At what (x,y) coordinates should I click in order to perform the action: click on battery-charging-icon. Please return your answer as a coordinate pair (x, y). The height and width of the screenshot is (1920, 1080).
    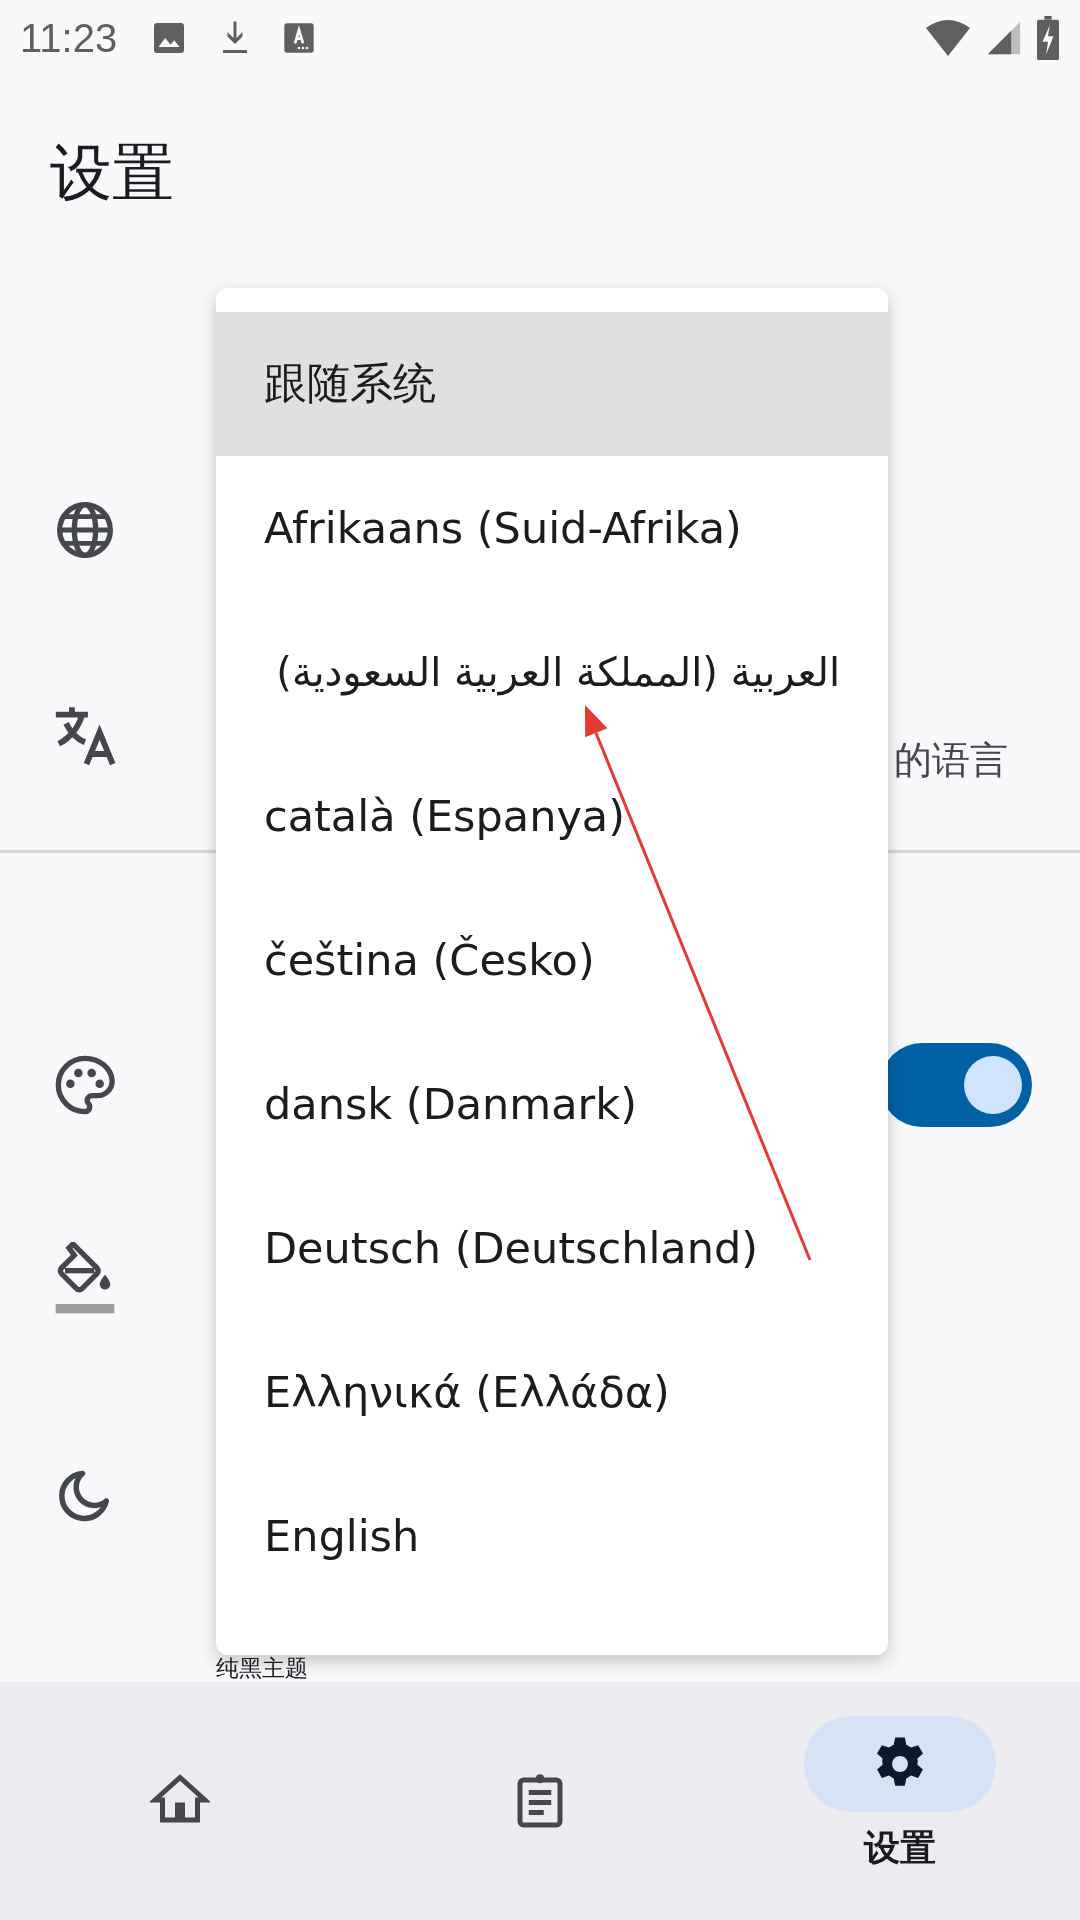
    Looking at the image, I should click on (1048, 38).